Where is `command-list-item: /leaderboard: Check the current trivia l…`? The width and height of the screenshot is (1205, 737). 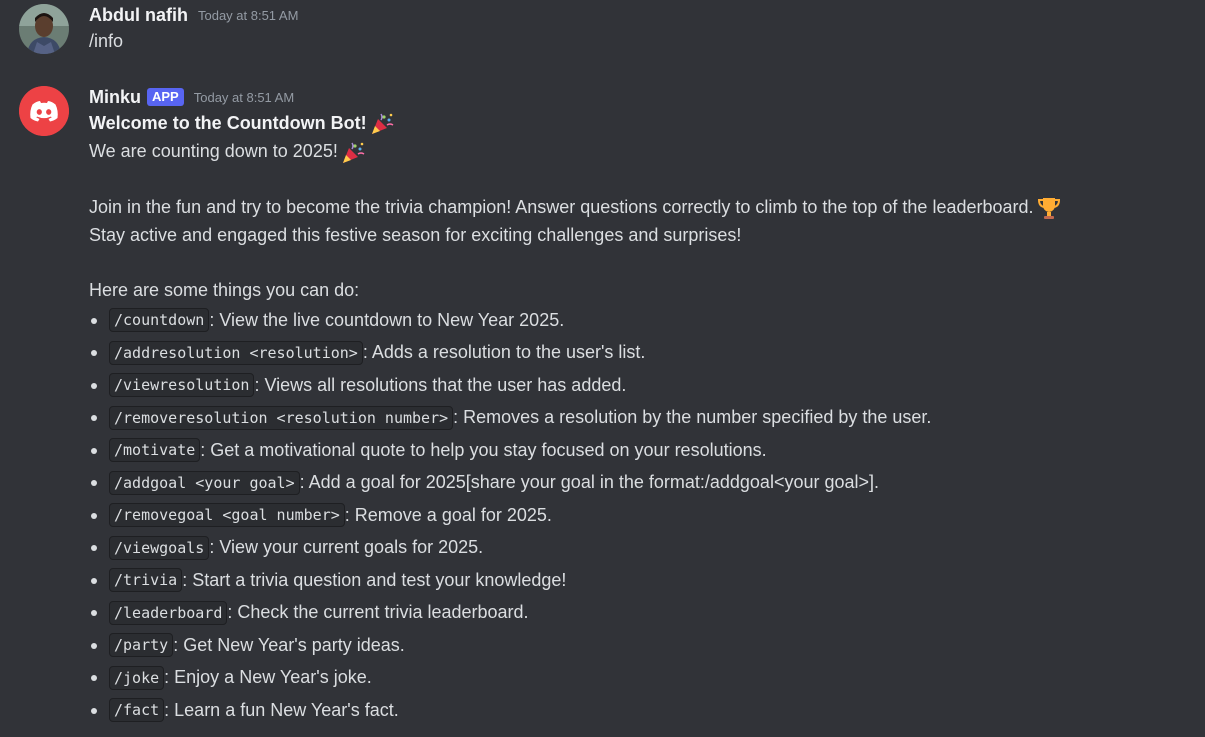 command-list-item: /leaderboard: Check the current trivia l… is located at coordinates (642, 612).